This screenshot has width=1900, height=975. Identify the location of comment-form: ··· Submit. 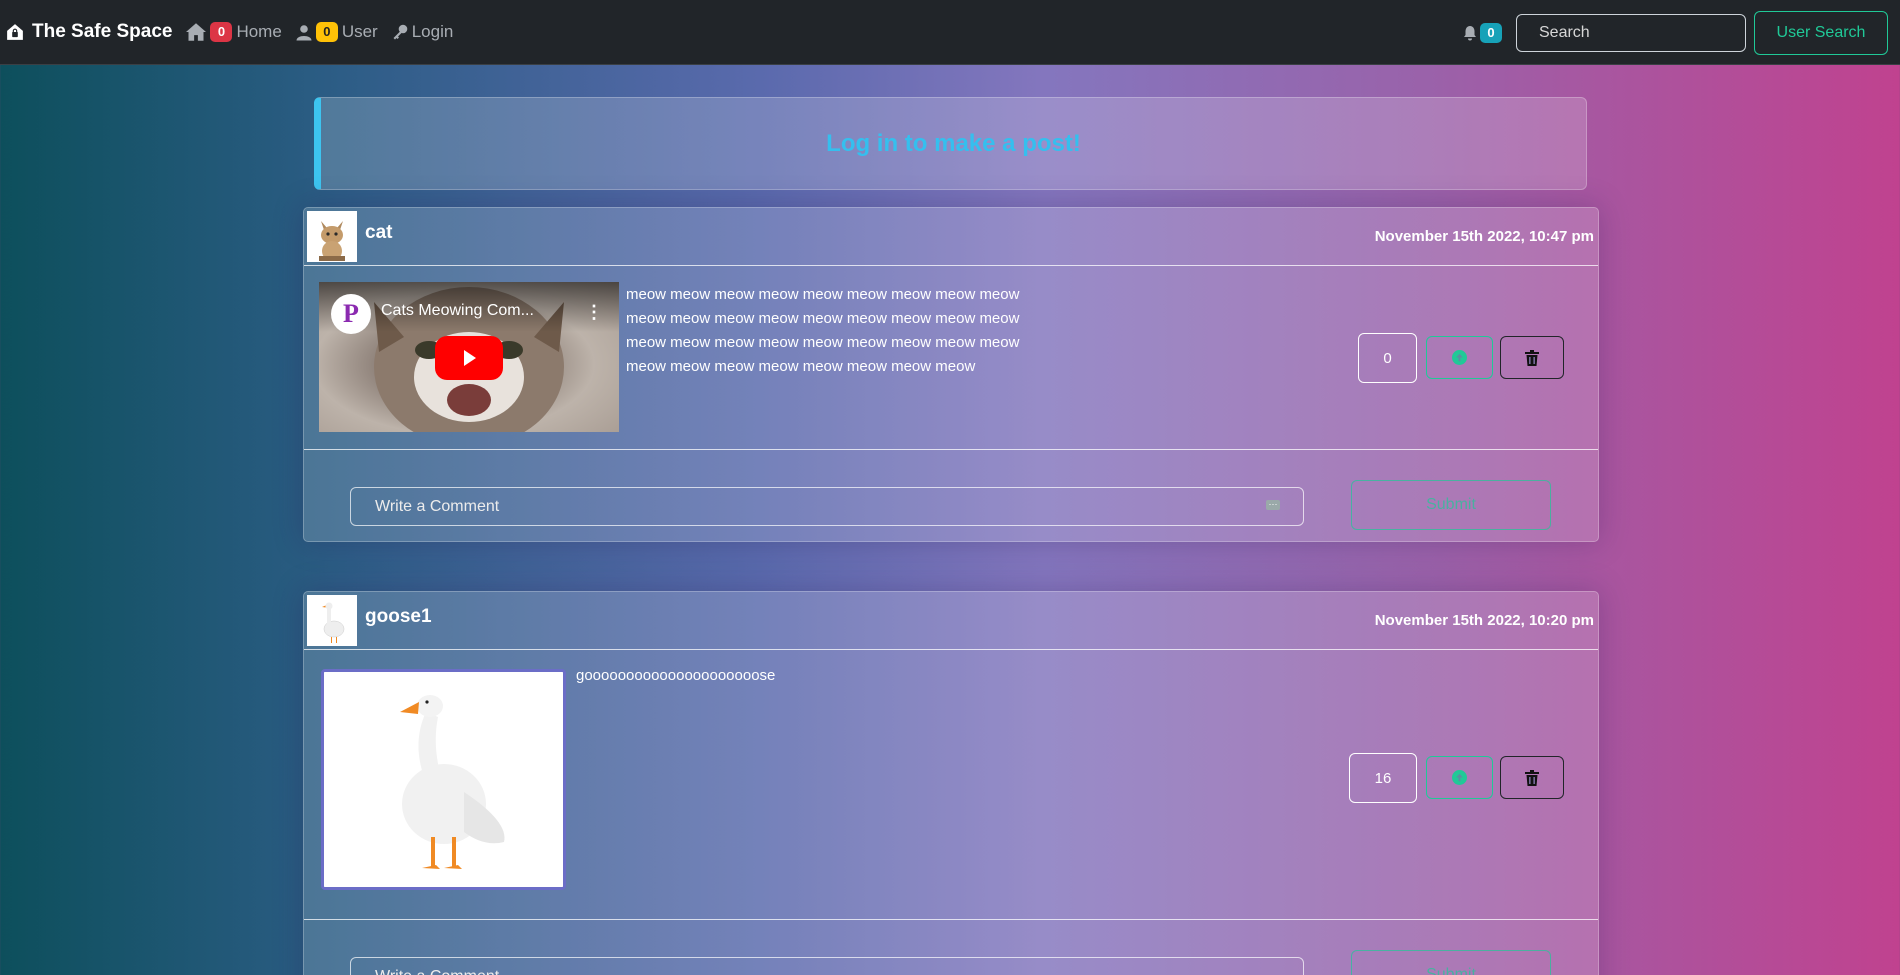
(951, 497).